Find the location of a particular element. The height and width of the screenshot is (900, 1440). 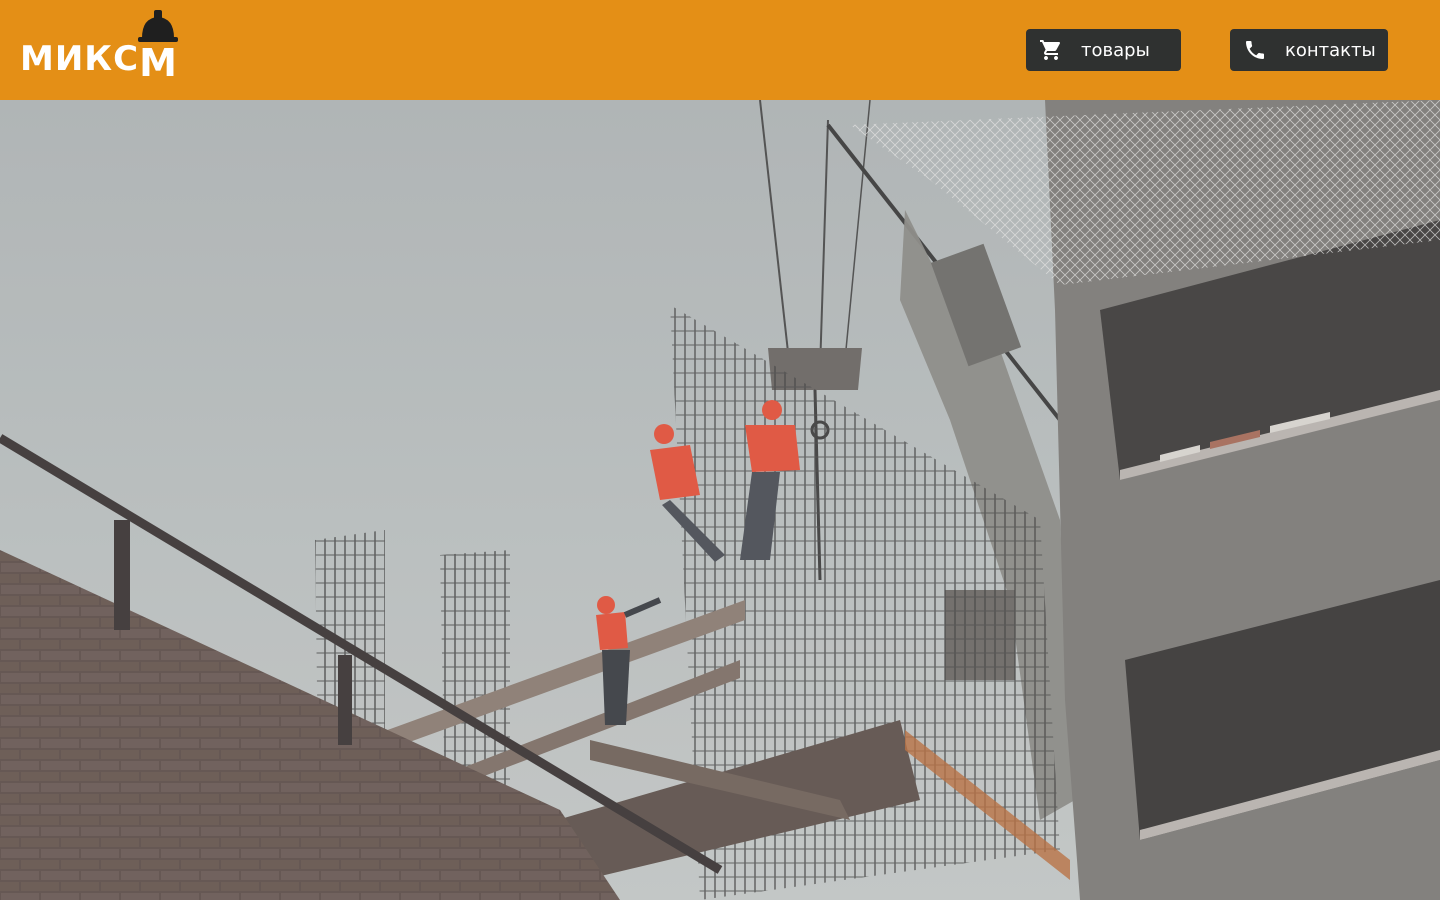

cart-icon is located at coordinates (1051, 50).